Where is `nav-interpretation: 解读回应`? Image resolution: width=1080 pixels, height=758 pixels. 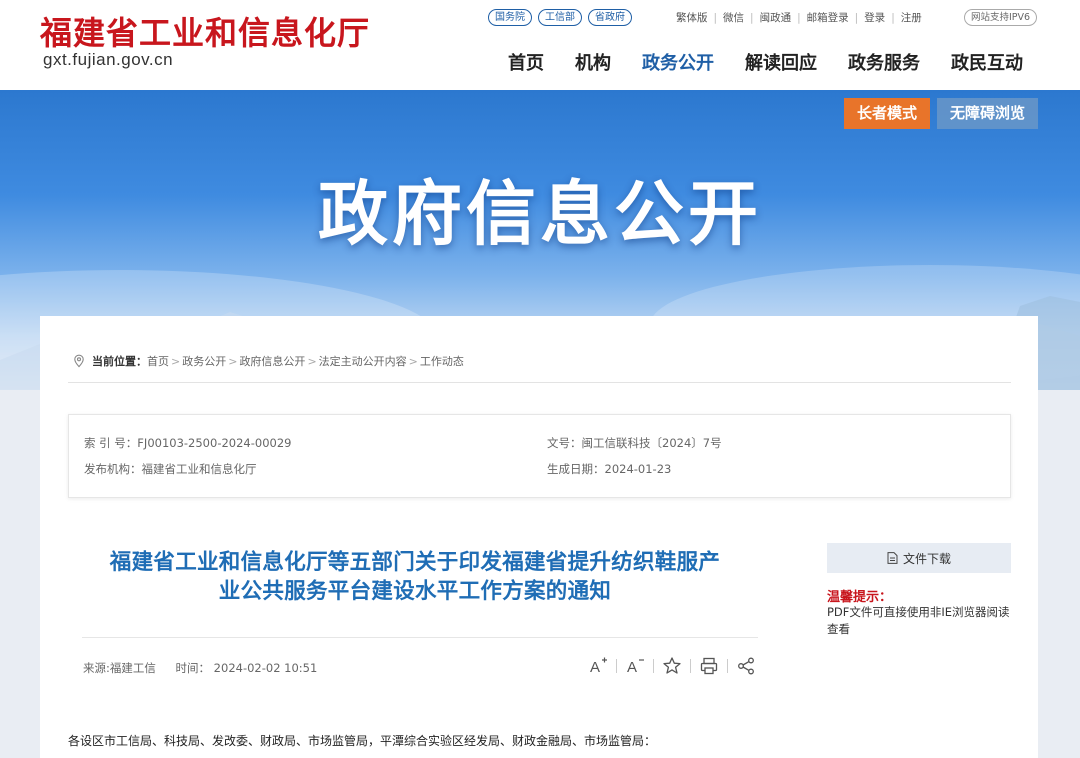 nav-interpretation: 解读回应 is located at coordinates (781, 62).